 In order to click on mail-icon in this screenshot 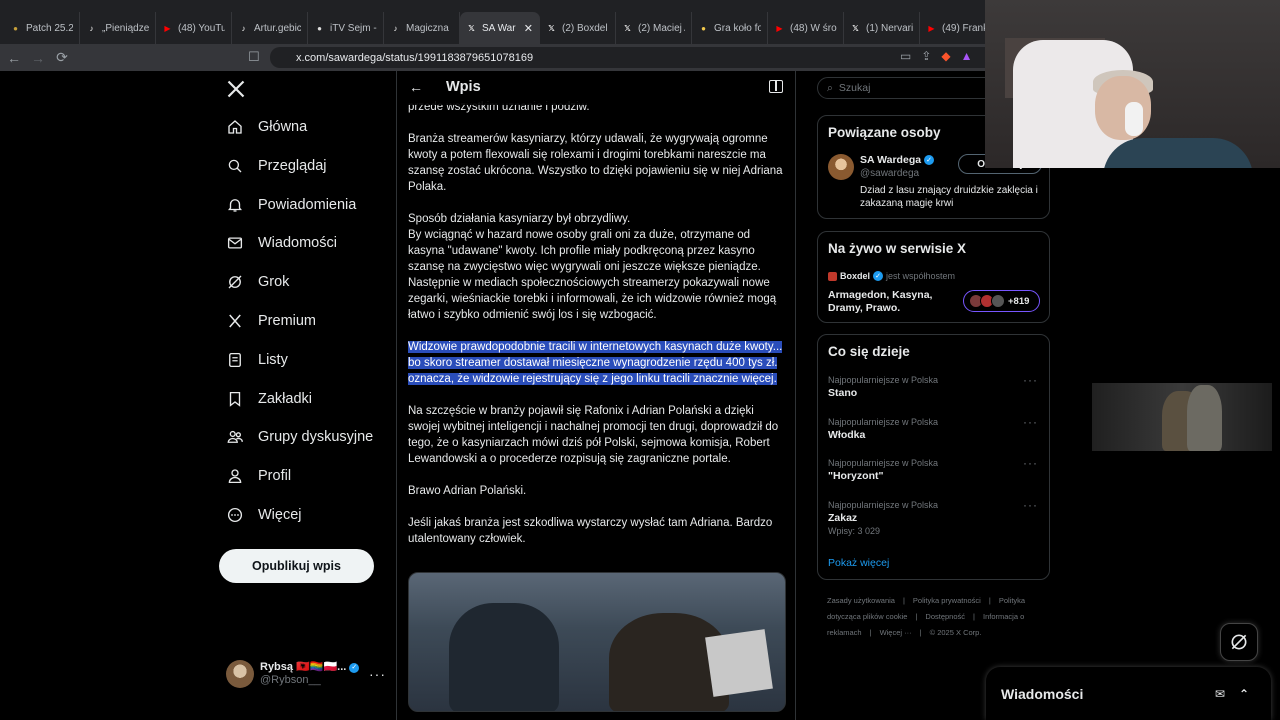, I will do `click(235, 243)`.